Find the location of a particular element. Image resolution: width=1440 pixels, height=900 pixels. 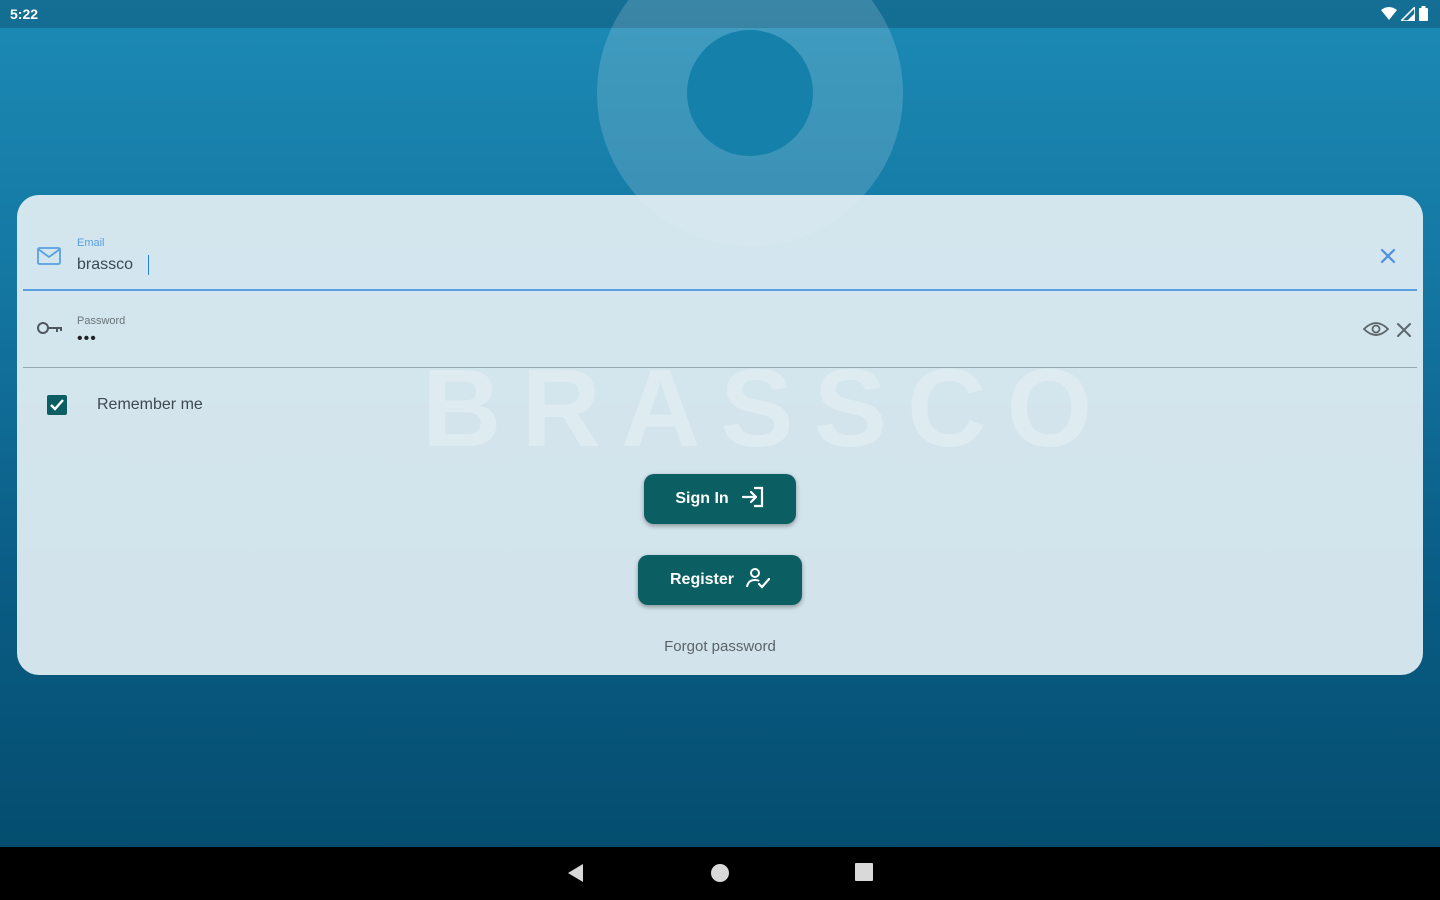

register-button: Register is located at coordinates (720, 580).